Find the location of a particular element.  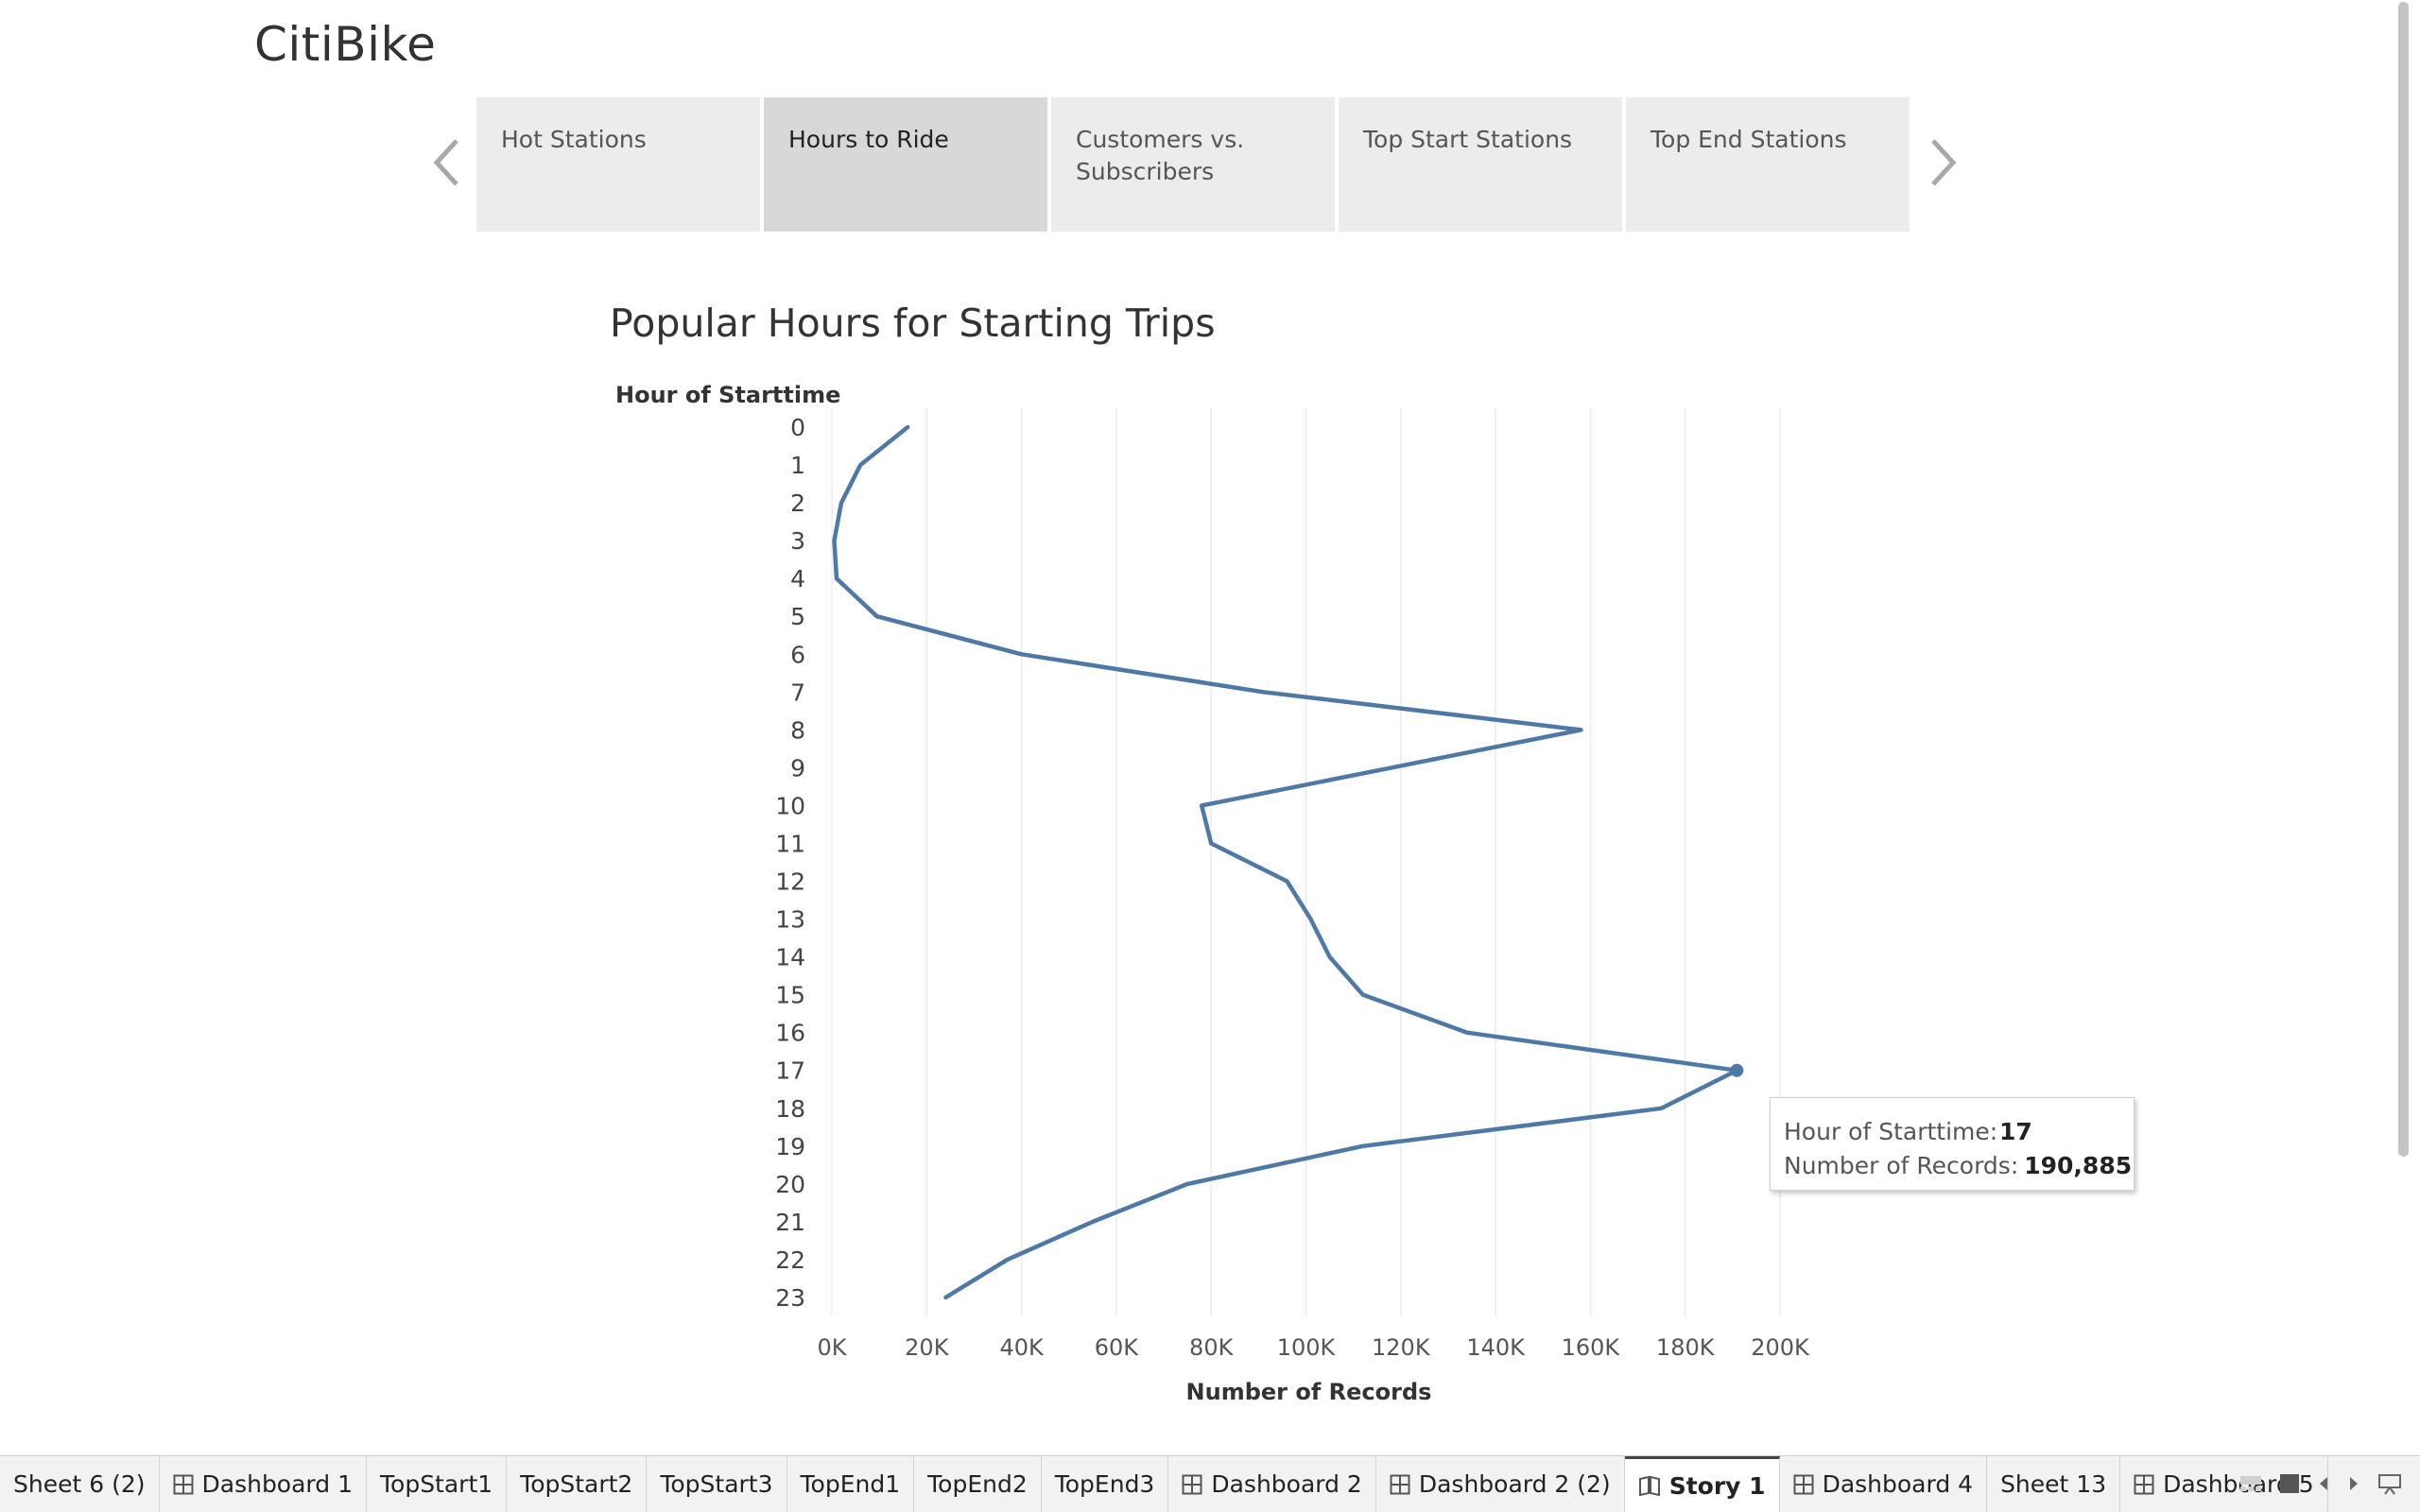

y-tick-label: 13 is located at coordinates (790, 920).